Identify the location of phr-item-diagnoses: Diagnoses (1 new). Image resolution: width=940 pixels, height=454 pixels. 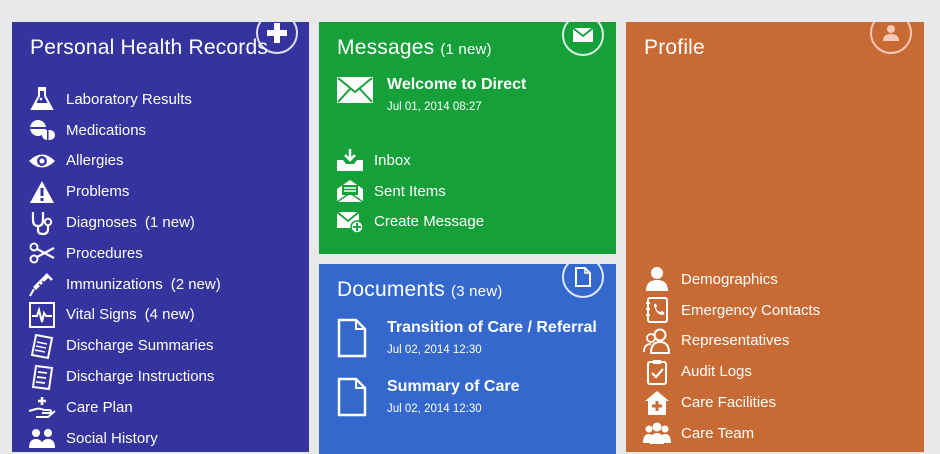
(124, 222).